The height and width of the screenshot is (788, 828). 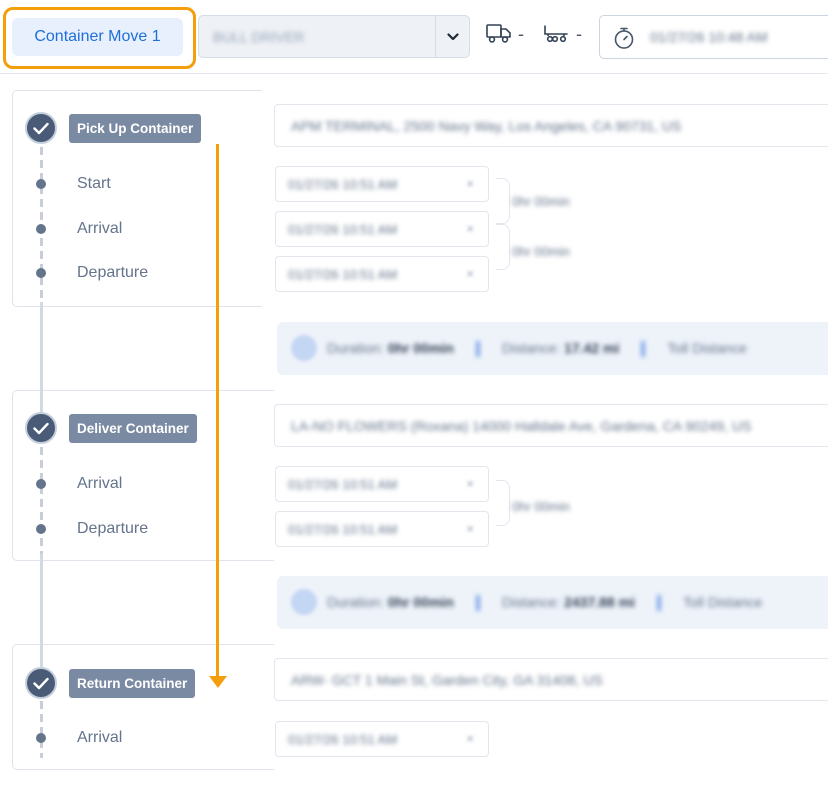 I want to click on return-card, so click(x=143, y=707).